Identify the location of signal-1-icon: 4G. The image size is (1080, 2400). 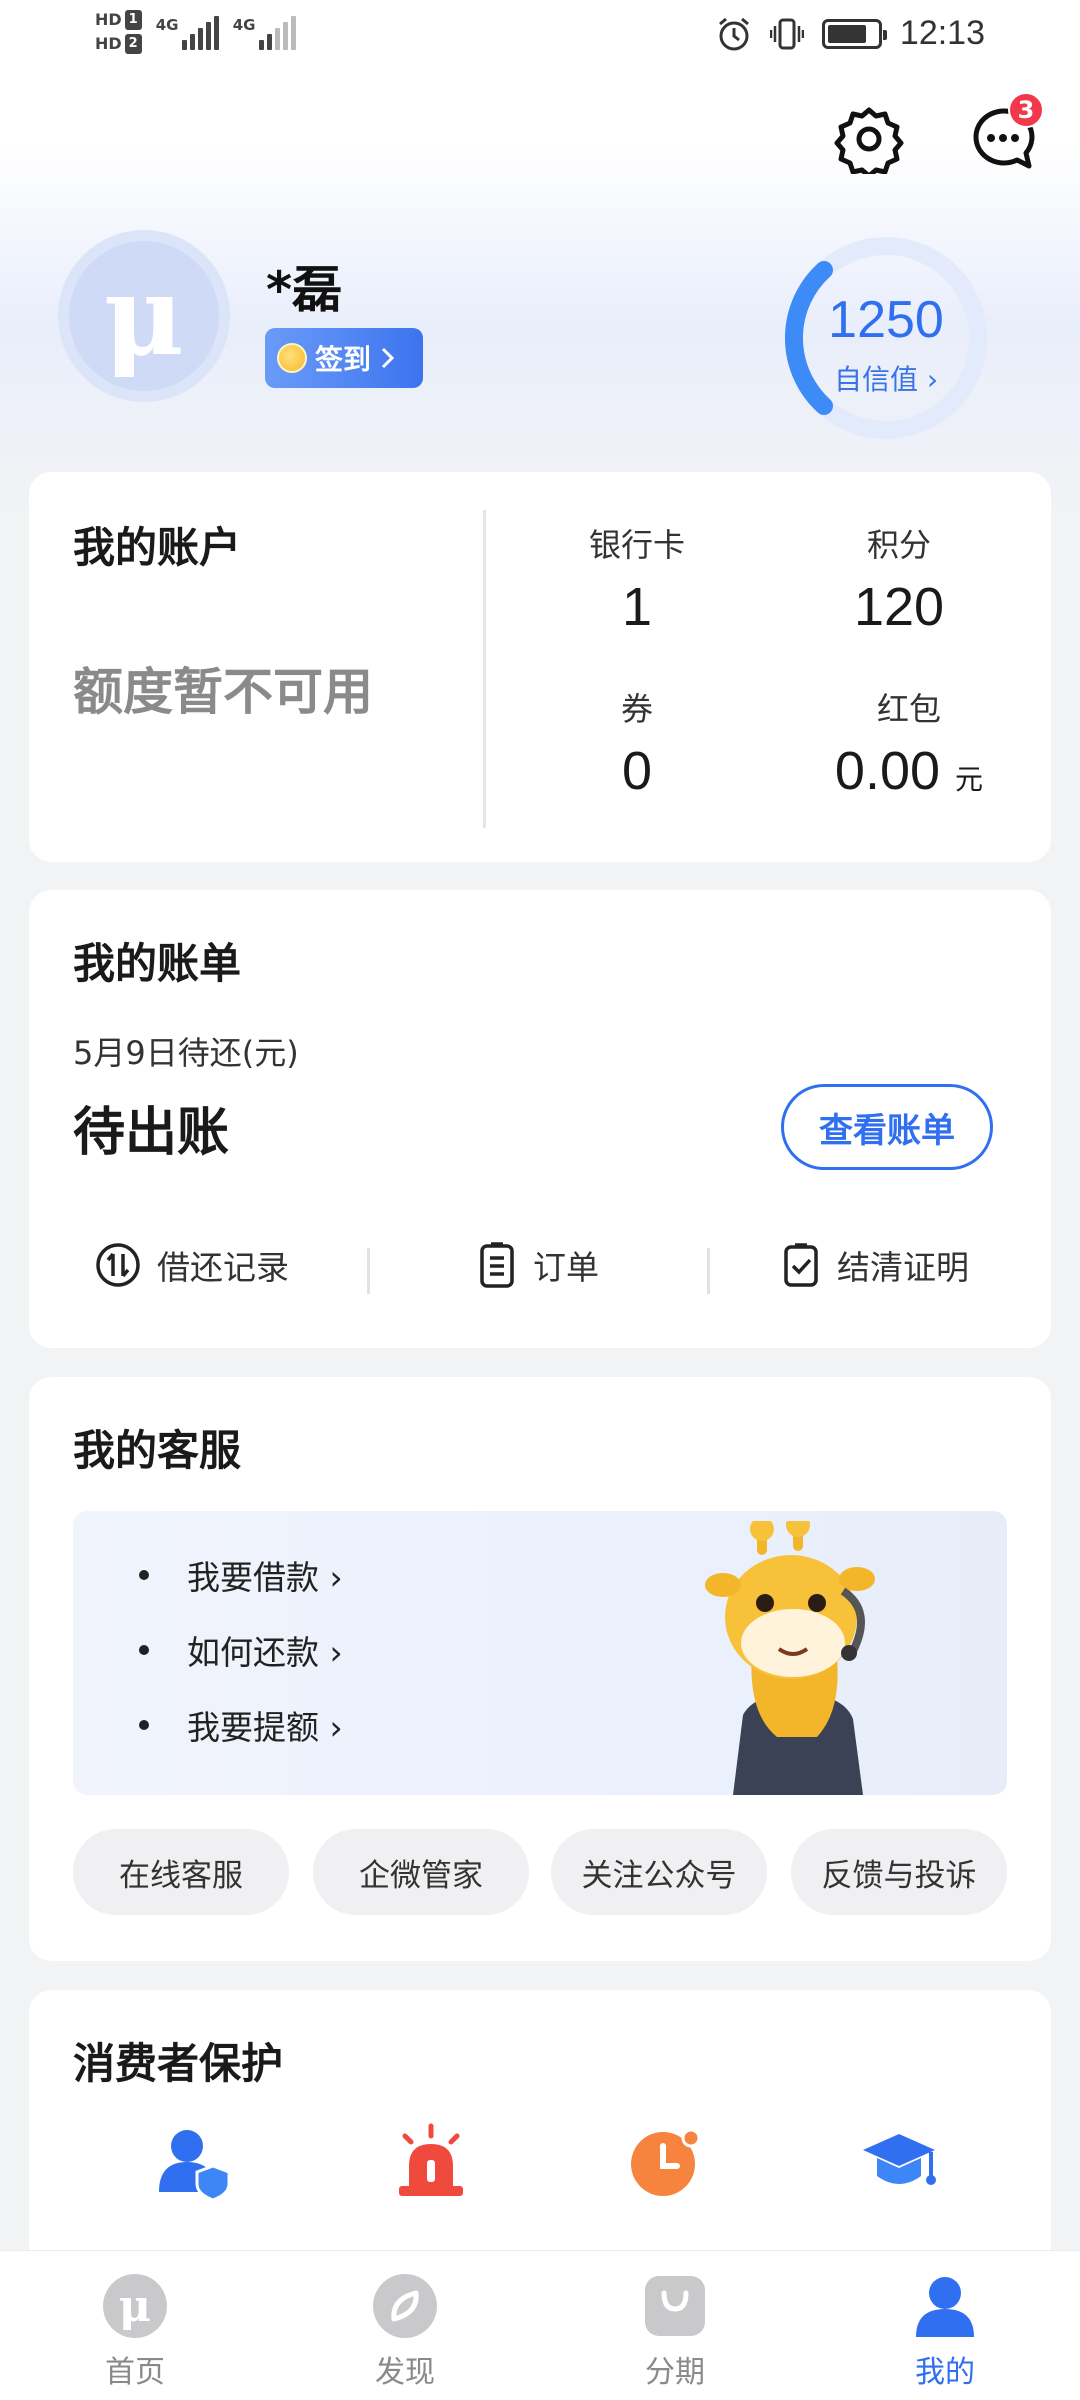
(187, 32).